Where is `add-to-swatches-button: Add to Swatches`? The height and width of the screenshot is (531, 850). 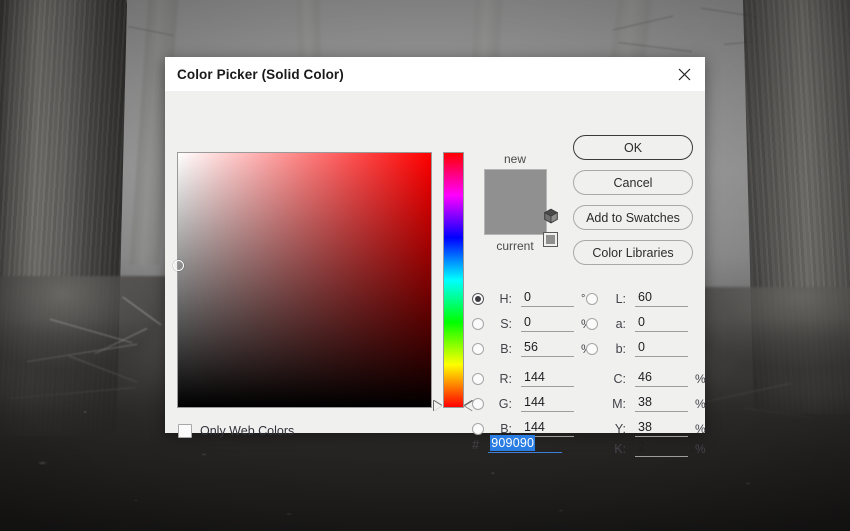
add-to-swatches-button: Add to Swatches is located at coordinates (633, 217).